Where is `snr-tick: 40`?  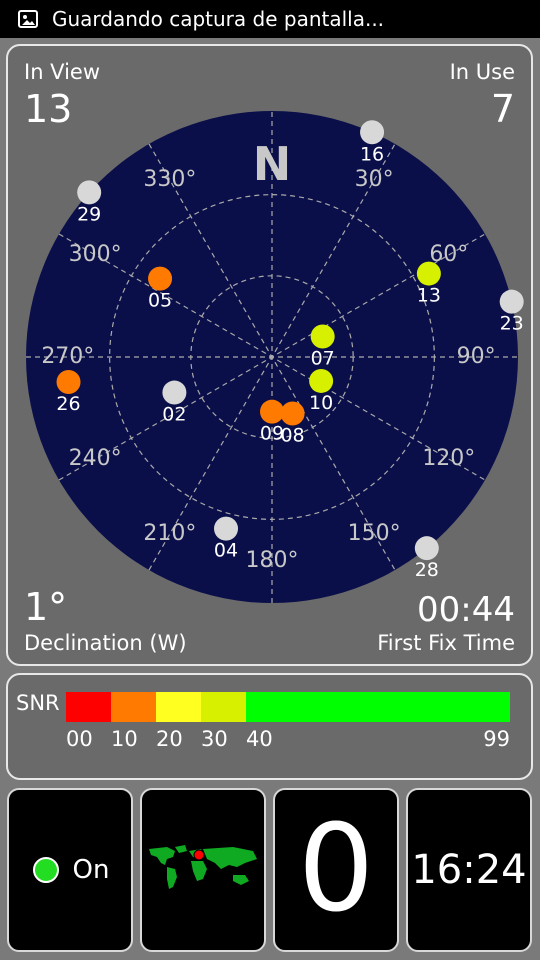 snr-tick: 40 is located at coordinates (259, 739).